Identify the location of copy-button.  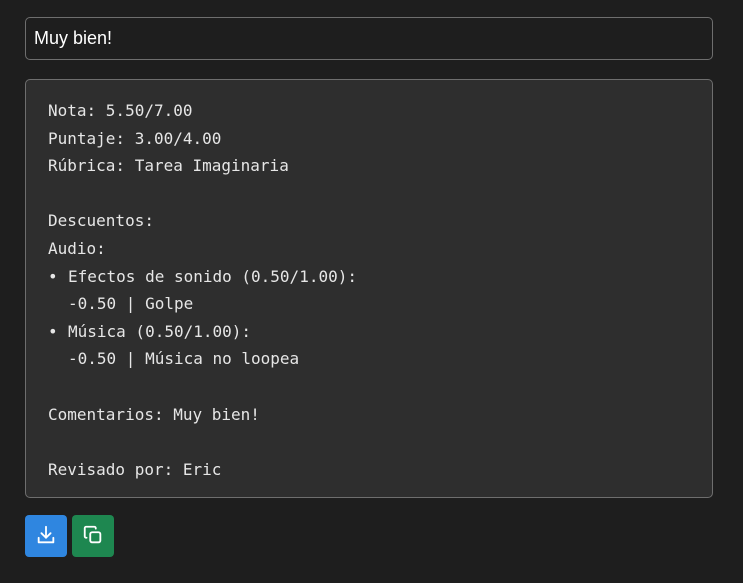
(93, 536).